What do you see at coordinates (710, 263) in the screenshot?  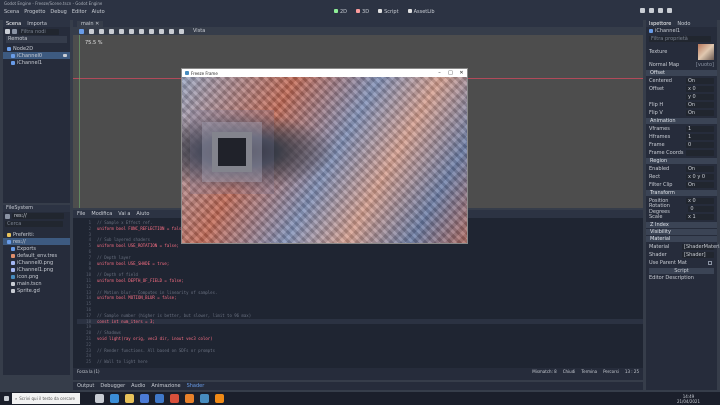 I see `use-parent-checkbox` at bounding box center [710, 263].